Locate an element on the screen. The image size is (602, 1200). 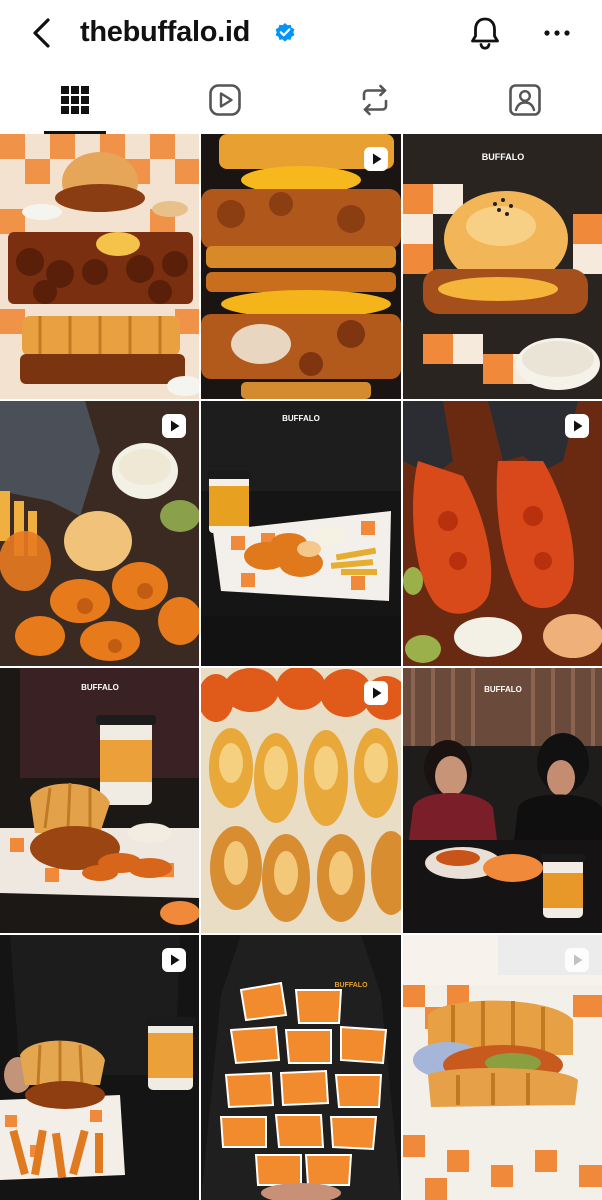
chevron-left-icon is located at coordinates (43, 33).